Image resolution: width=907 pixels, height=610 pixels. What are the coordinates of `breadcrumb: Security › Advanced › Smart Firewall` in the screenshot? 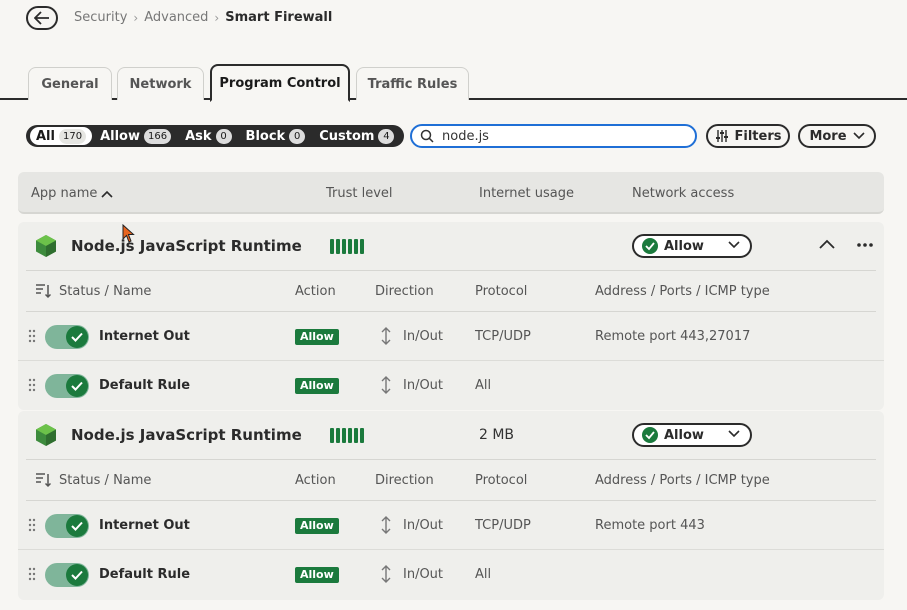 It's located at (203, 17).